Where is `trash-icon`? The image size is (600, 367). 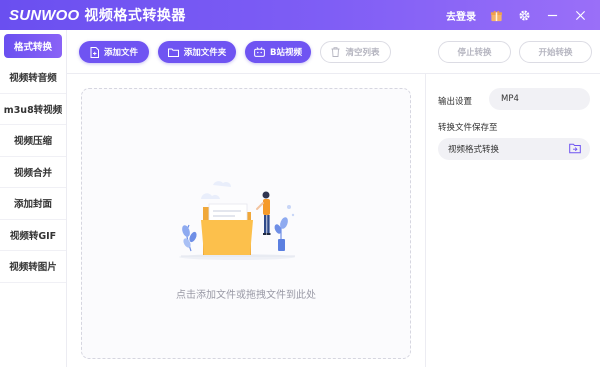 trash-icon is located at coordinates (335, 52).